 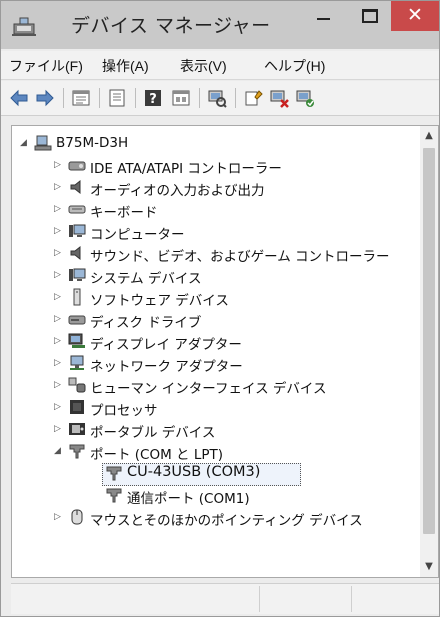 I want to click on tree-node-display-adapters: ▷ ディスプレイ アダプター, so click(x=217, y=341).